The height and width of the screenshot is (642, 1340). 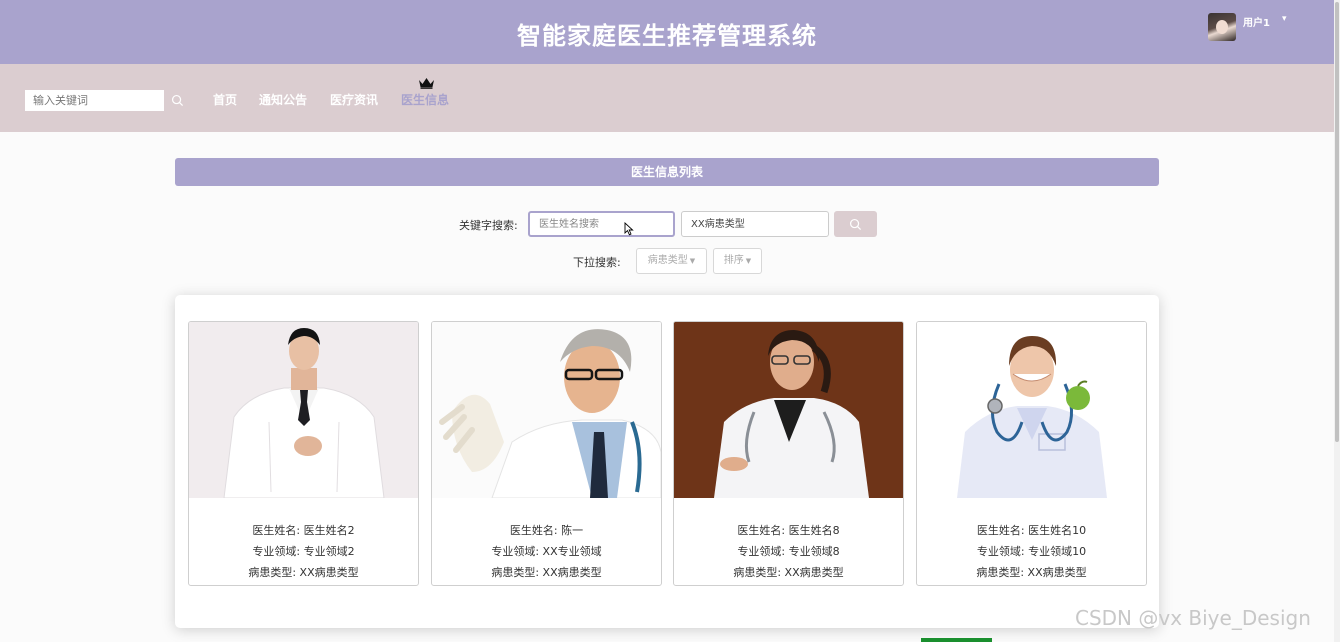 I want to click on page-scrollbar, so click(x=1337, y=321).